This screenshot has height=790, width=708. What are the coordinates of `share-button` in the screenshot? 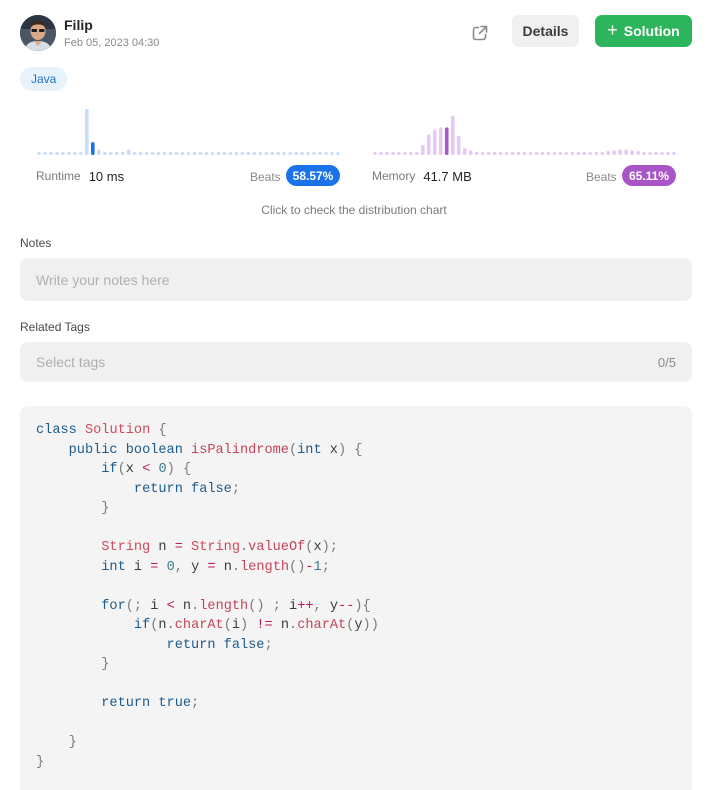 It's located at (480, 33).